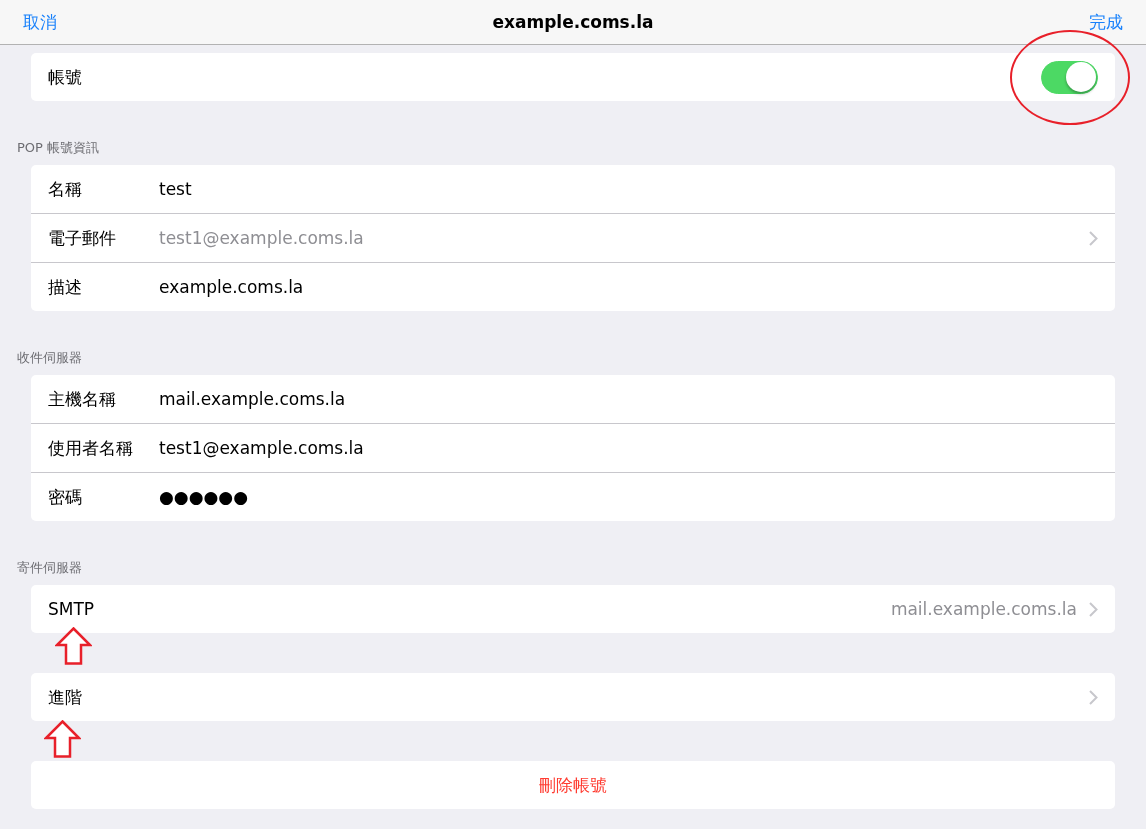 This screenshot has height=829, width=1146. Describe the element at coordinates (82, 399) in the screenshot. I see `row-label: 主機名稱` at that location.